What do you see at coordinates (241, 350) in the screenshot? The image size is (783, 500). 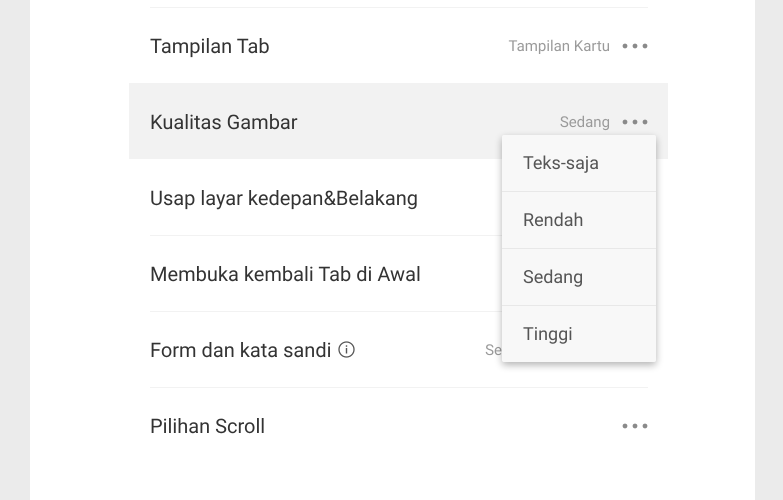 I see `setting-label: Form dan kata sandi` at bounding box center [241, 350].